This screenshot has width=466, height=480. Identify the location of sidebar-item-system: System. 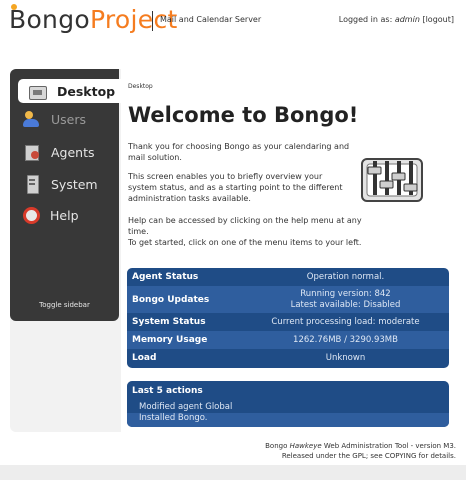
(64, 184).